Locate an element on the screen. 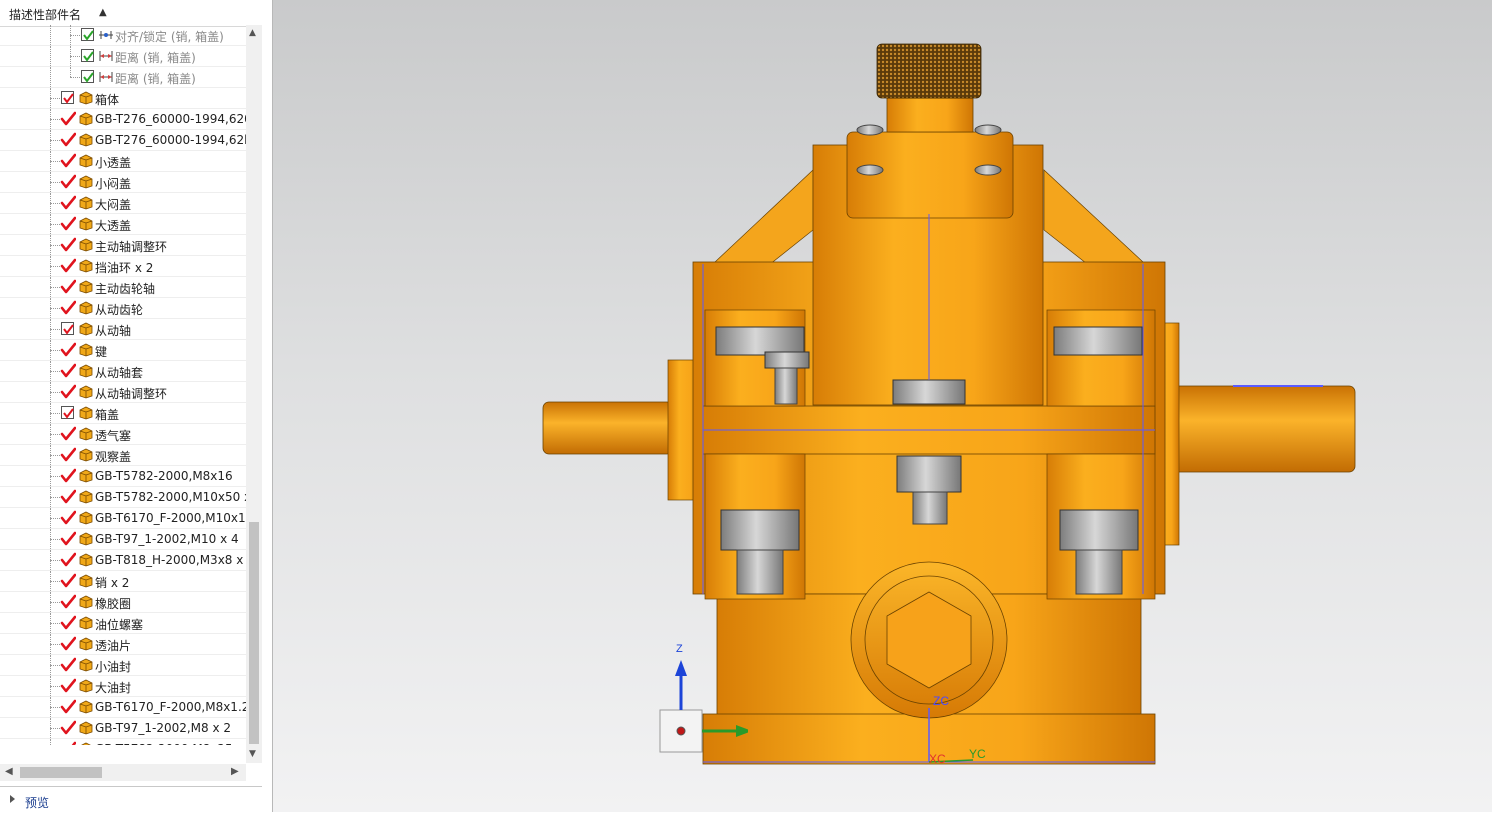 The image size is (1492, 813). horizontal-scrollbar: ◀ ▶ is located at coordinates (123, 772).